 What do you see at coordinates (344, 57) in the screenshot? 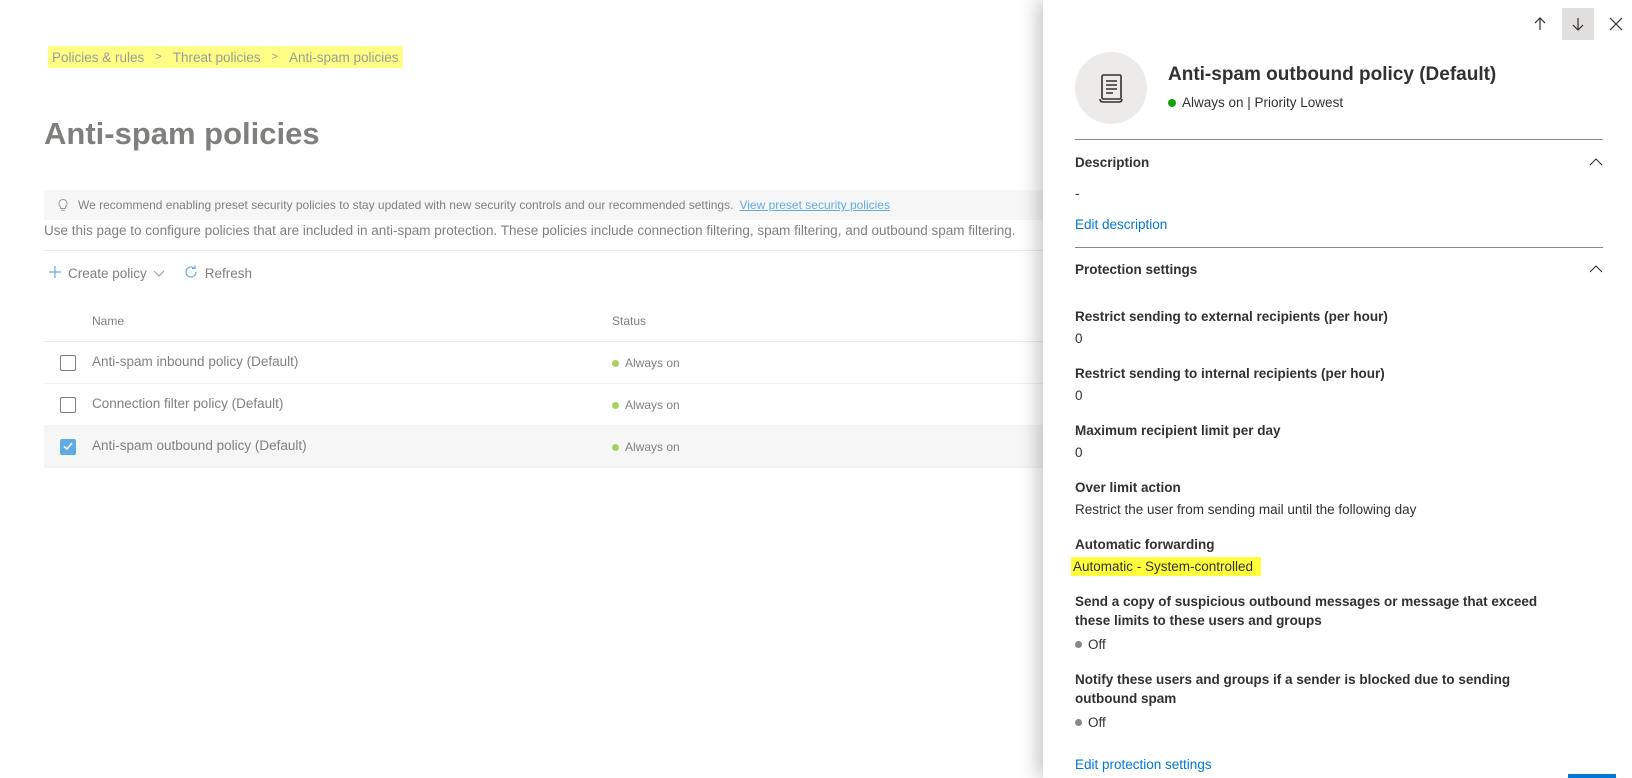
I see `breadcrumb-item-anti-spam-policies: Anti-spam policies` at bounding box center [344, 57].